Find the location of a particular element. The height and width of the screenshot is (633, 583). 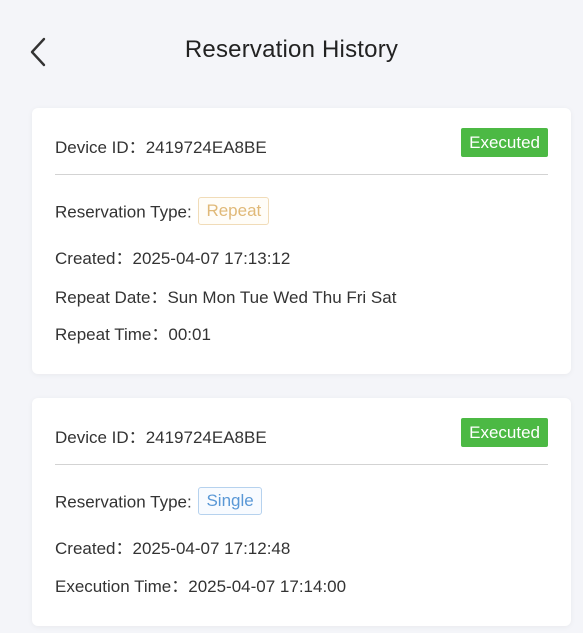

repeat-time-label: Repeat Time： is located at coordinates (112, 334).